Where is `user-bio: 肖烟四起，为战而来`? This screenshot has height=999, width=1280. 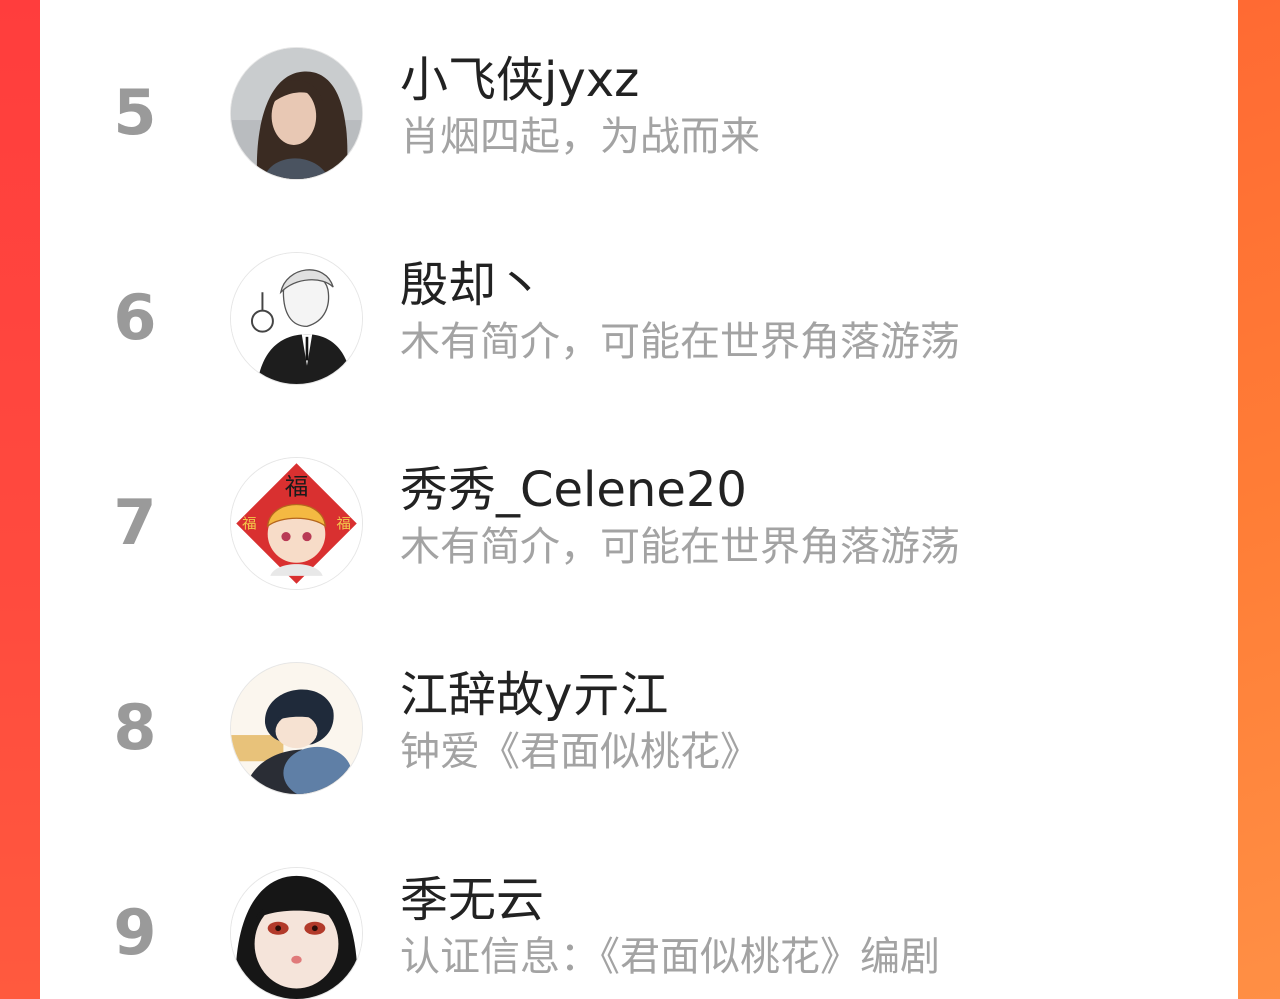 user-bio: 肖烟四起，为战而来 is located at coordinates (580, 137).